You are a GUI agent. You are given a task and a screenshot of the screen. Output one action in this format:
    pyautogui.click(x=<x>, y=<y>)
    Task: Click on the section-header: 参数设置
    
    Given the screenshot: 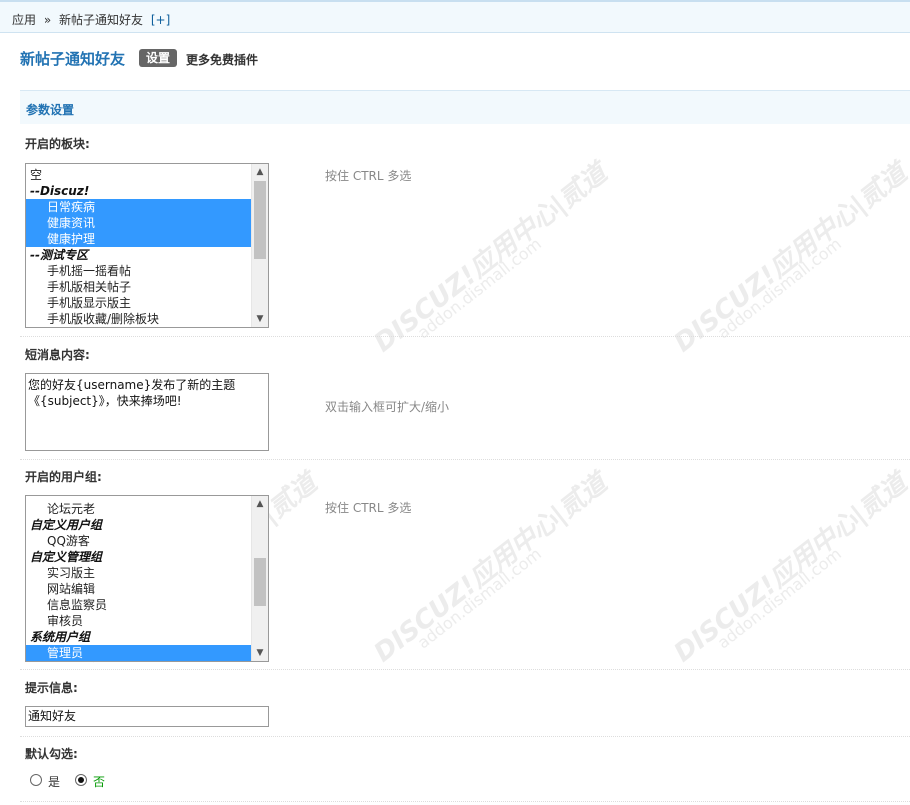 What is the action you would take?
    pyautogui.click(x=465, y=107)
    